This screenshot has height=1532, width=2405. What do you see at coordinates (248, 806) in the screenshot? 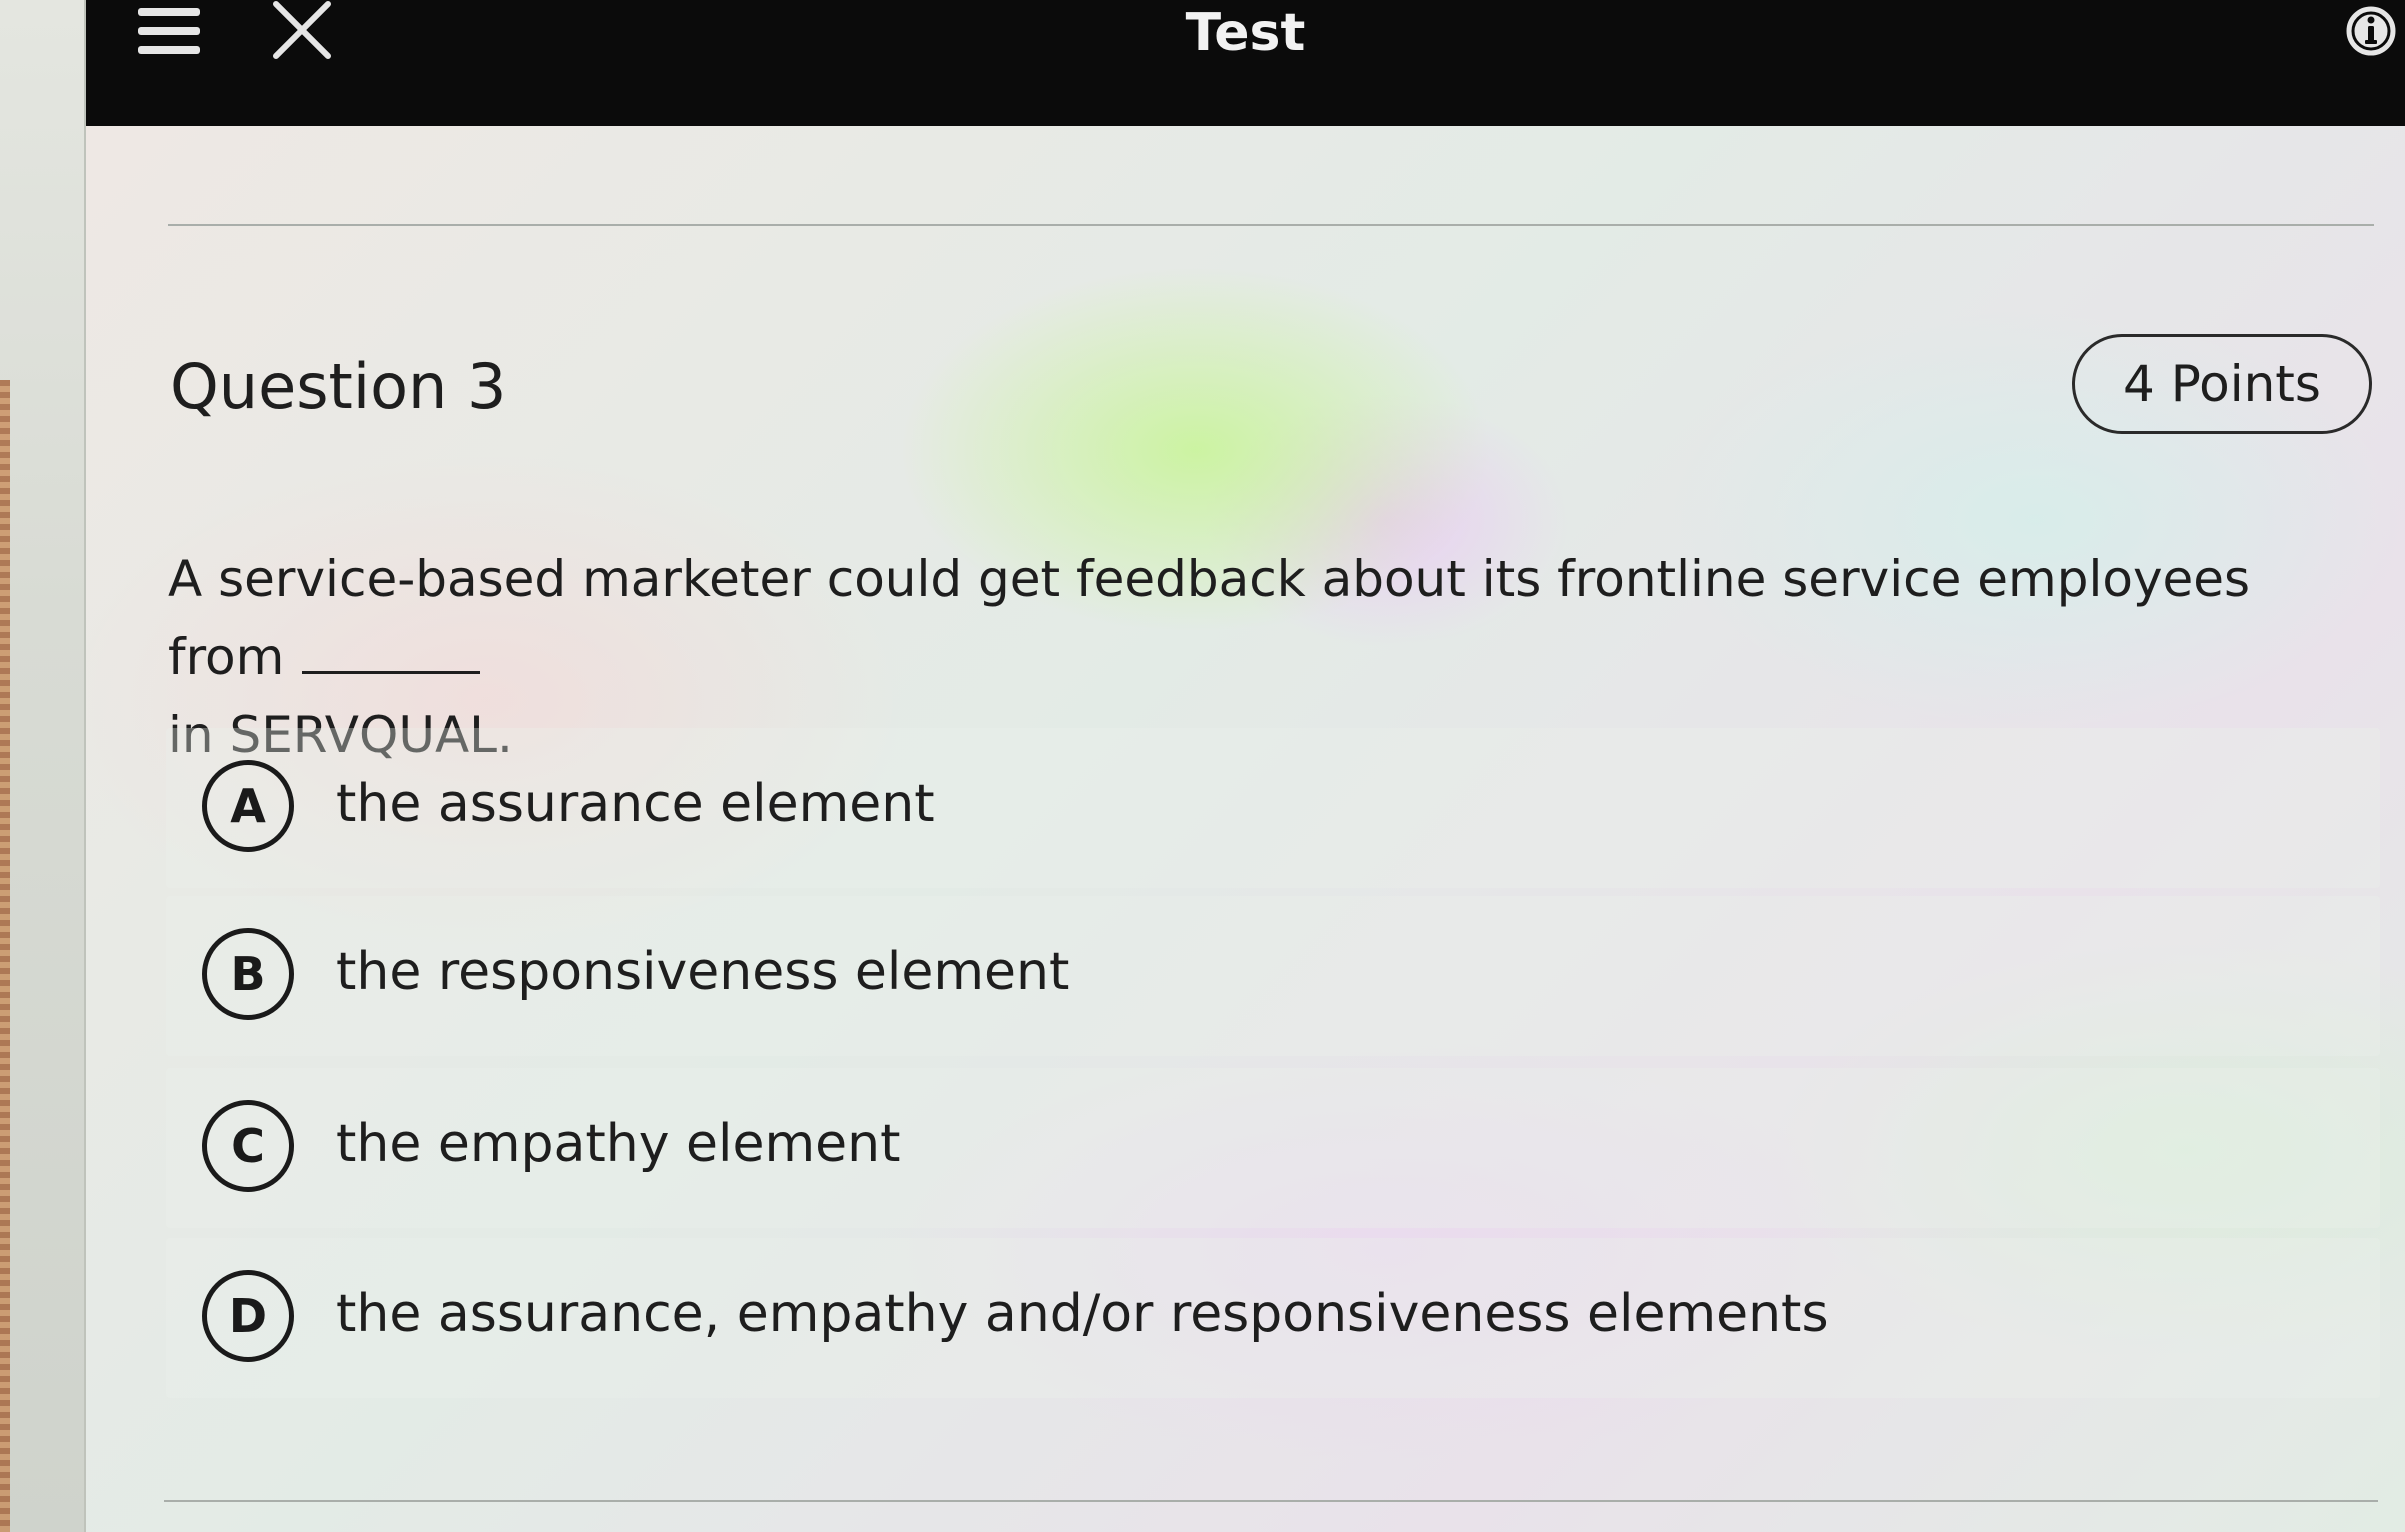
I see `option-letter-badge: A` at bounding box center [248, 806].